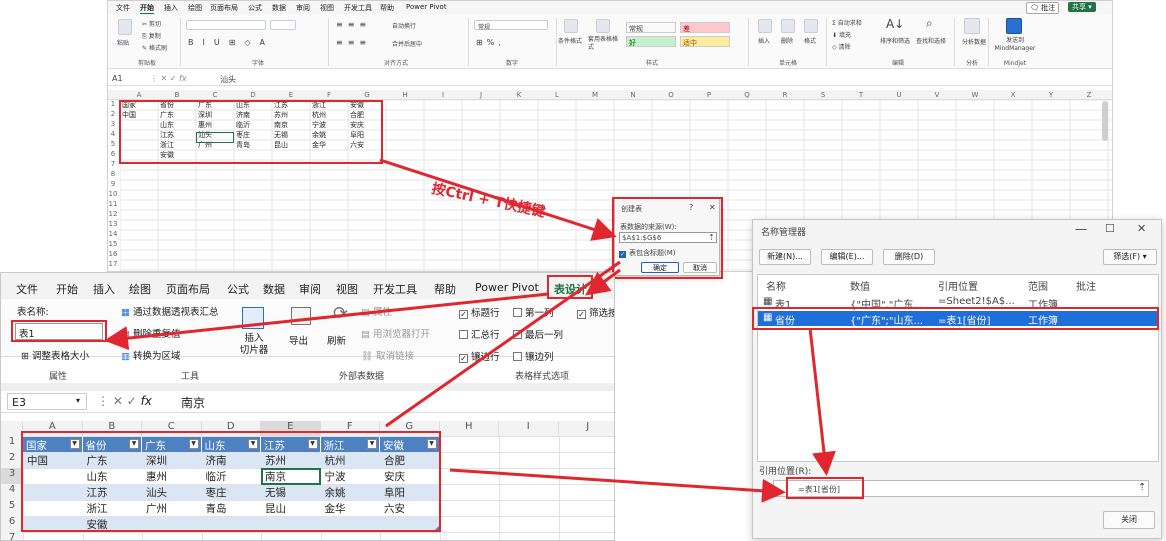 Image resolution: width=1166 pixels, height=541 pixels. What do you see at coordinates (147, 8) in the screenshot?
I see `menu-home: 开始` at bounding box center [147, 8].